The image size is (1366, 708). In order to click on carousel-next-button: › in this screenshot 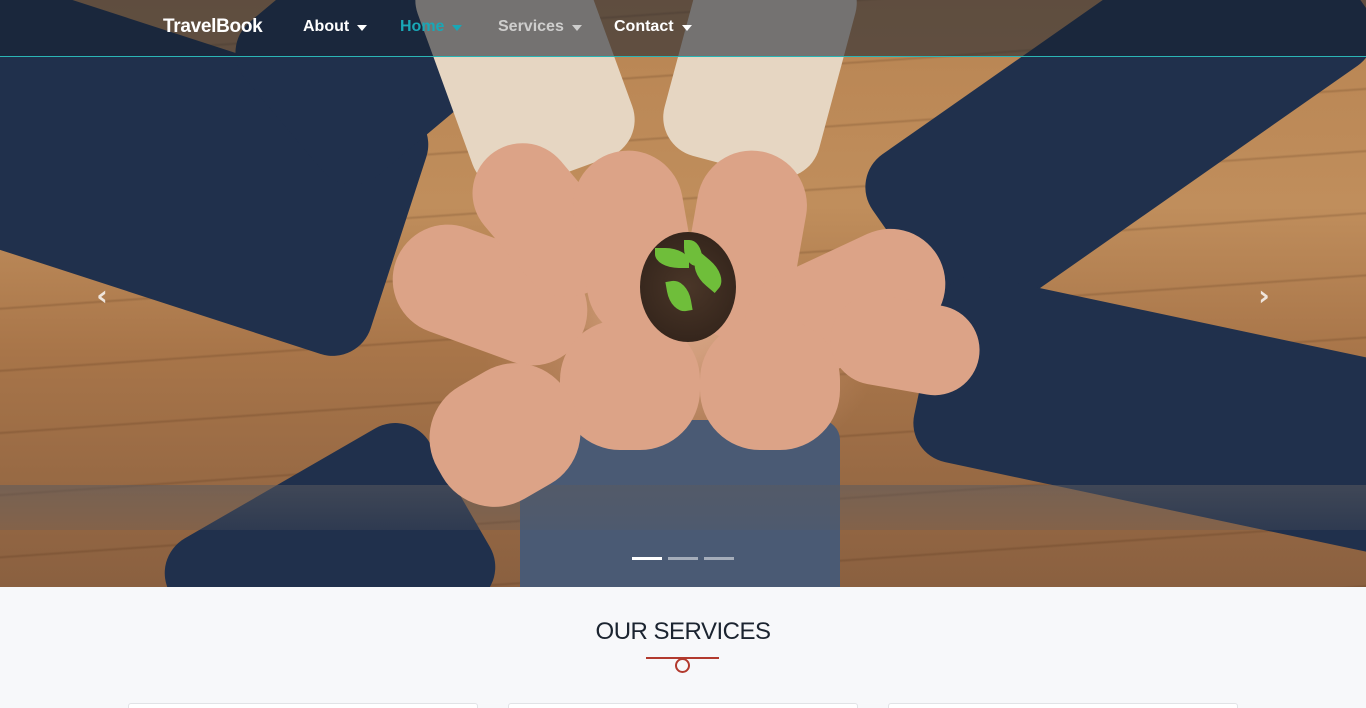, I will do `click(1264, 295)`.